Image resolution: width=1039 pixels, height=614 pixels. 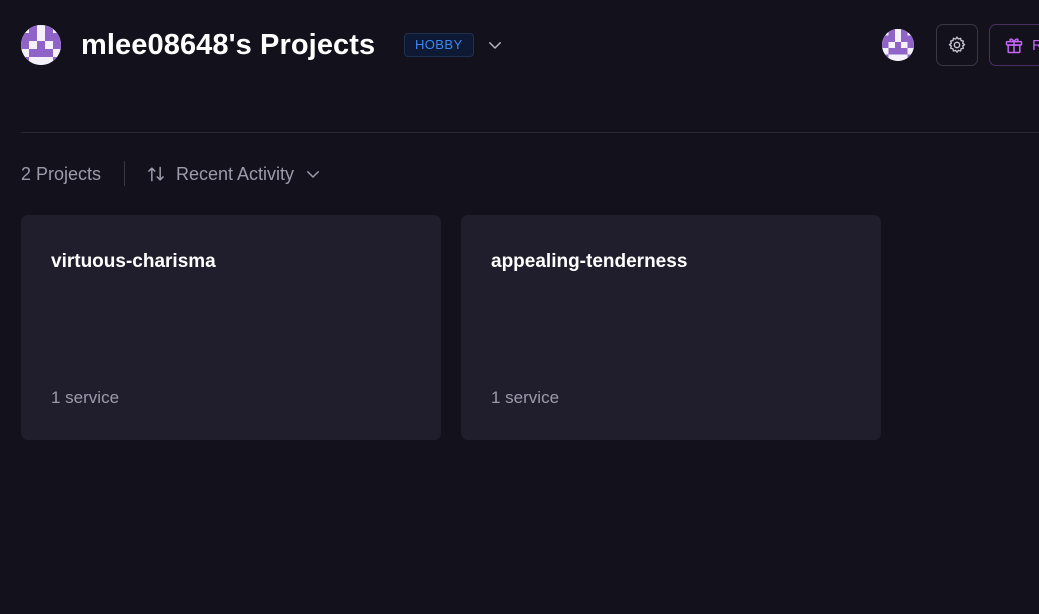 What do you see at coordinates (439, 45) in the screenshot?
I see `plan-badge: HOBBY` at bounding box center [439, 45].